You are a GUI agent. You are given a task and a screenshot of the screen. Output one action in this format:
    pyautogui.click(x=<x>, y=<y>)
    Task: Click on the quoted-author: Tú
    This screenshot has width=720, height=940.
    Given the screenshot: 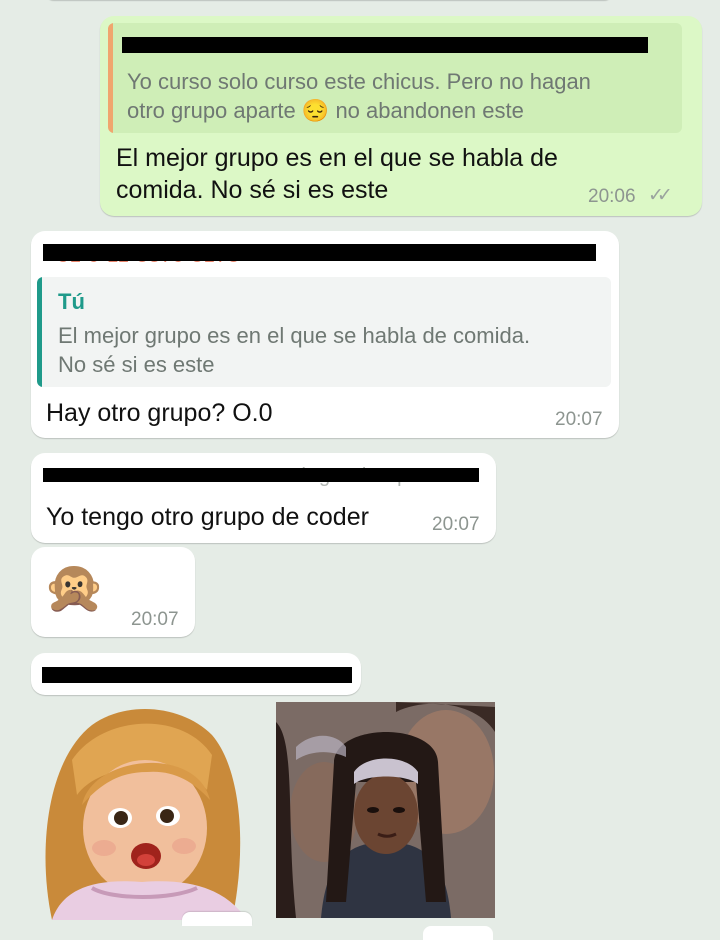 What is the action you would take?
    pyautogui.click(x=71, y=301)
    